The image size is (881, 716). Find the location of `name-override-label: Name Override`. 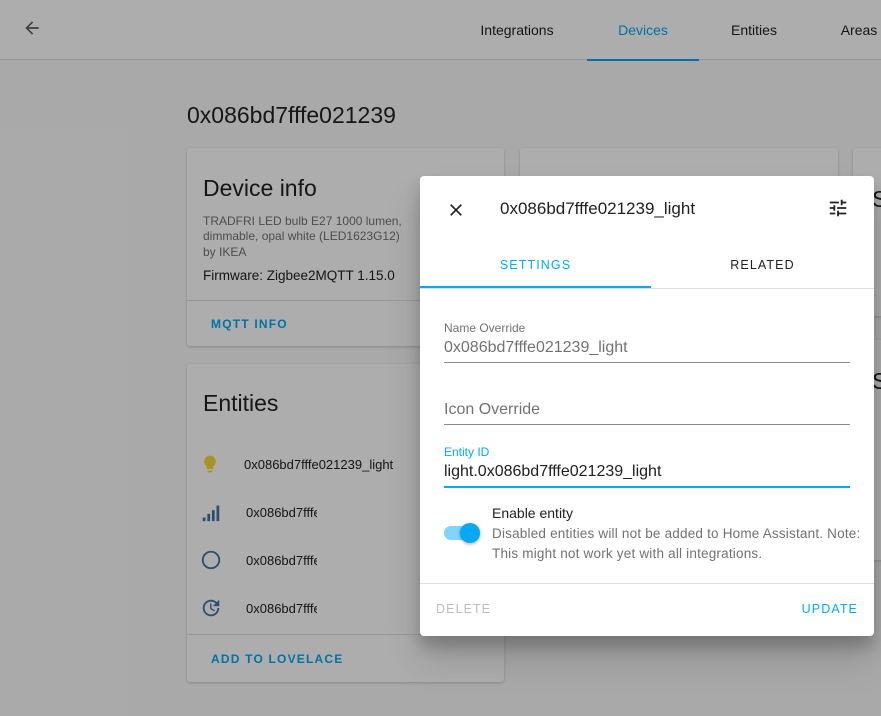

name-override-label: Name Override is located at coordinates (485, 328).